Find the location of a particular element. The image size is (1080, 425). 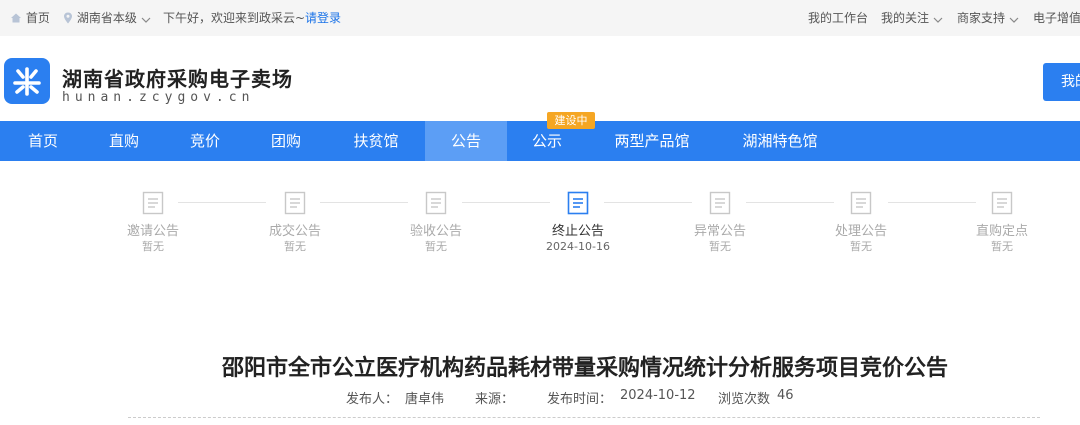

merchant-support-label: 商家支持 is located at coordinates (981, 18).